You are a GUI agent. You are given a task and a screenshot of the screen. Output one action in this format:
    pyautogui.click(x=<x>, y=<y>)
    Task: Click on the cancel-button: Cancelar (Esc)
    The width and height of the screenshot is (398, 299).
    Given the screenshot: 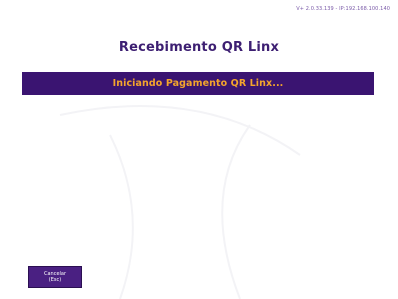 What is the action you would take?
    pyautogui.click(x=55, y=277)
    